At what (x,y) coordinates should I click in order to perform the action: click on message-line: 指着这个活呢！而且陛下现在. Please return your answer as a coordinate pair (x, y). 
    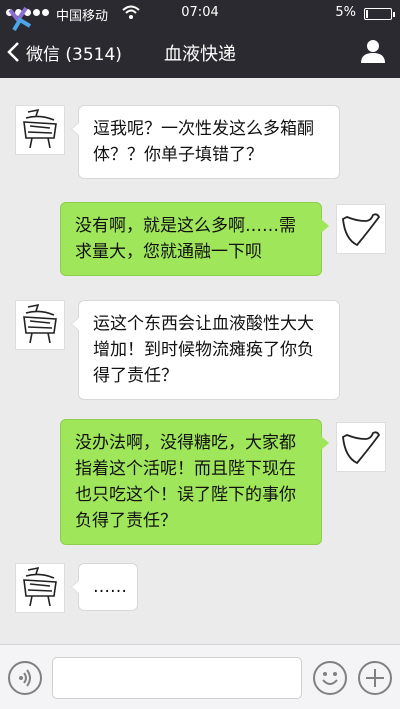
    Looking at the image, I should click on (185, 469).